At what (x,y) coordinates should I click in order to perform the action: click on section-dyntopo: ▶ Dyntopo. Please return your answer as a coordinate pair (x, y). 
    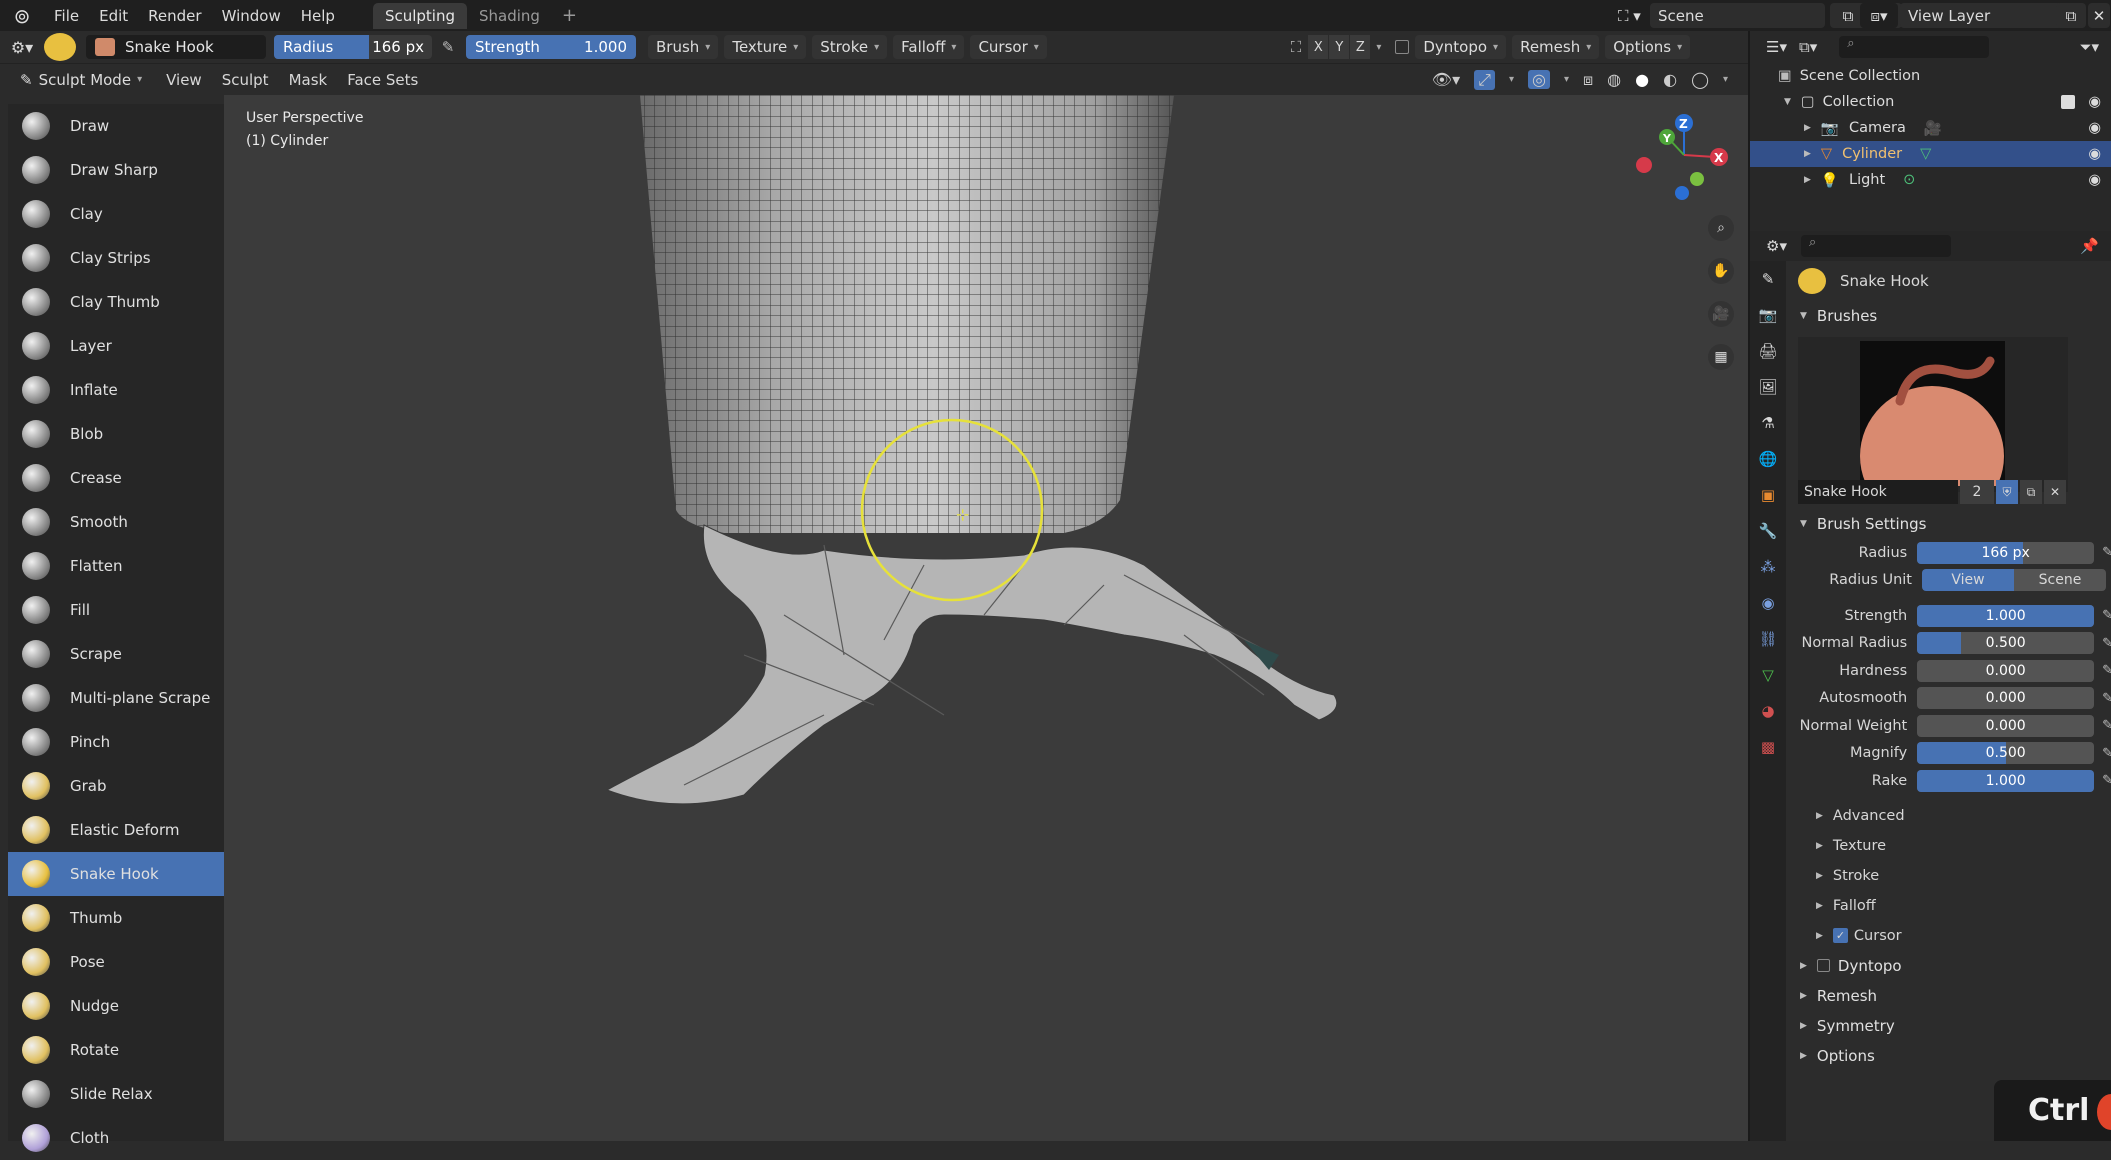
    Looking at the image, I should click on (1949, 966).